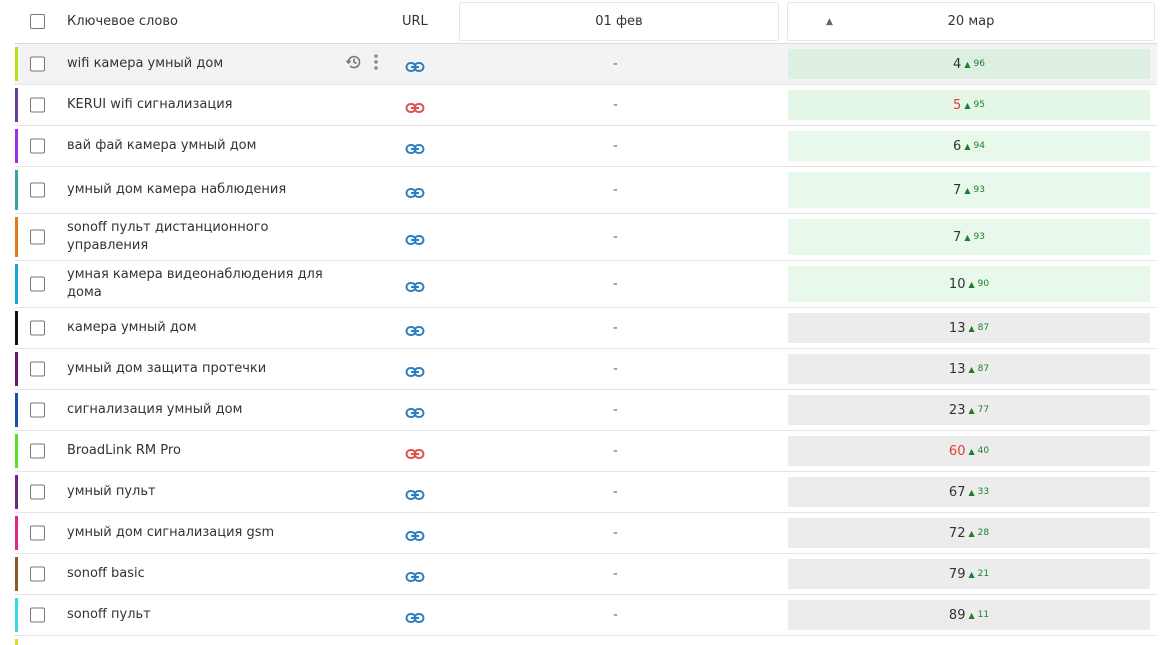 The width and height of the screenshot is (1172, 645). Describe the element at coordinates (586, 574) in the screenshot. I see `table-row: sonoff basic - 79 ▲ 21` at that location.